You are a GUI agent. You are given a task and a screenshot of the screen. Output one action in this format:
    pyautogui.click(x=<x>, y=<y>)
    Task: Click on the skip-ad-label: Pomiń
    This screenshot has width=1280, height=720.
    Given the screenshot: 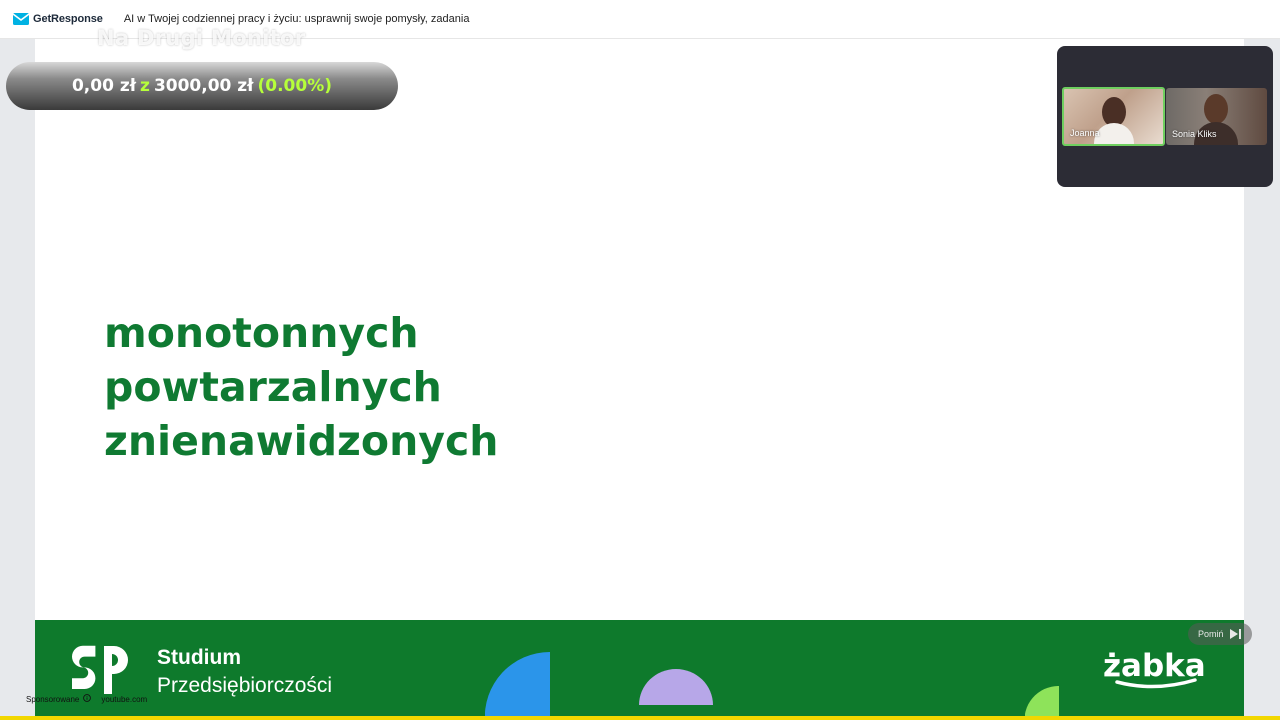 What is the action you would take?
    pyautogui.click(x=1211, y=634)
    